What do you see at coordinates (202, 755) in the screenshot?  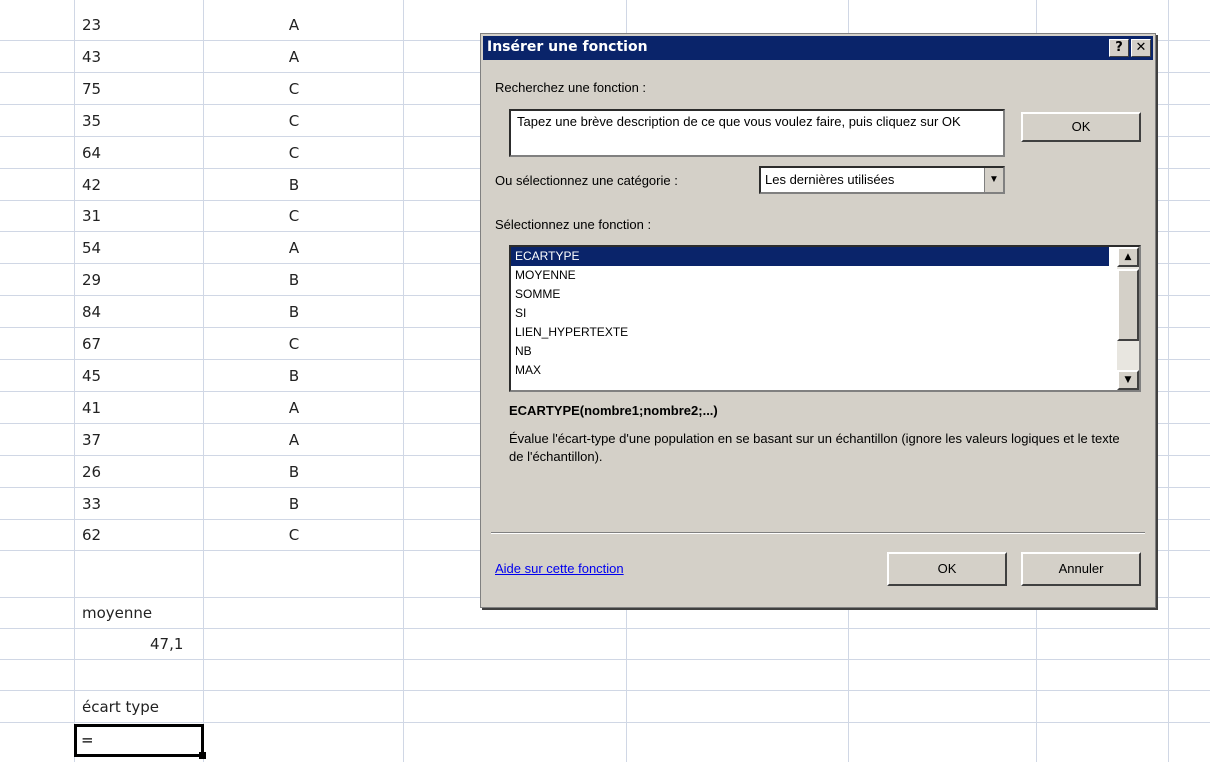 I see `fill-handle` at bounding box center [202, 755].